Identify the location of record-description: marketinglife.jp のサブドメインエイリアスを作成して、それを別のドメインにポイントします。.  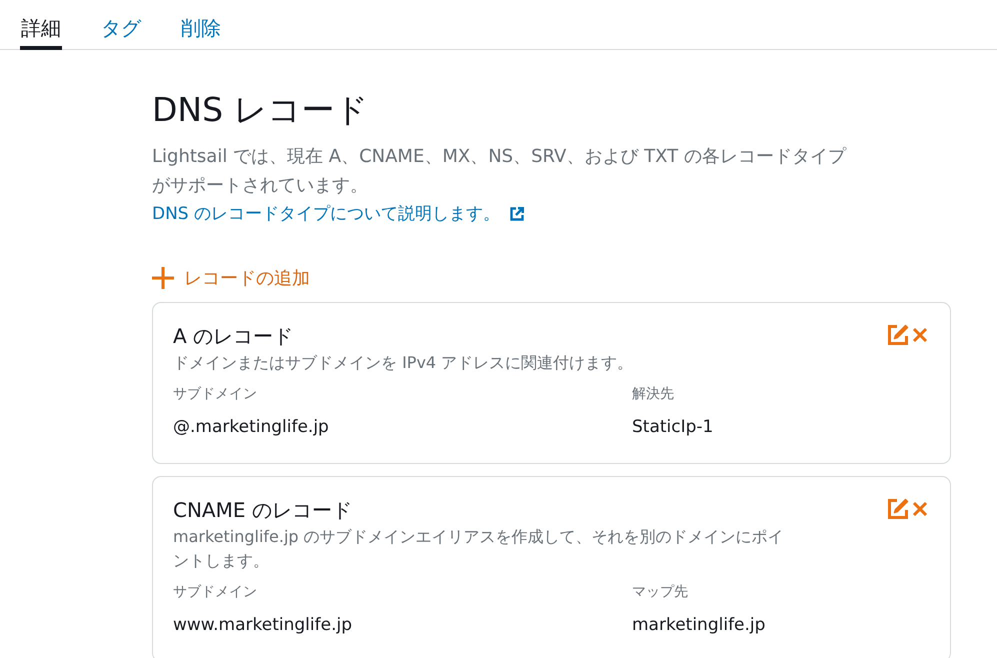
(479, 549).